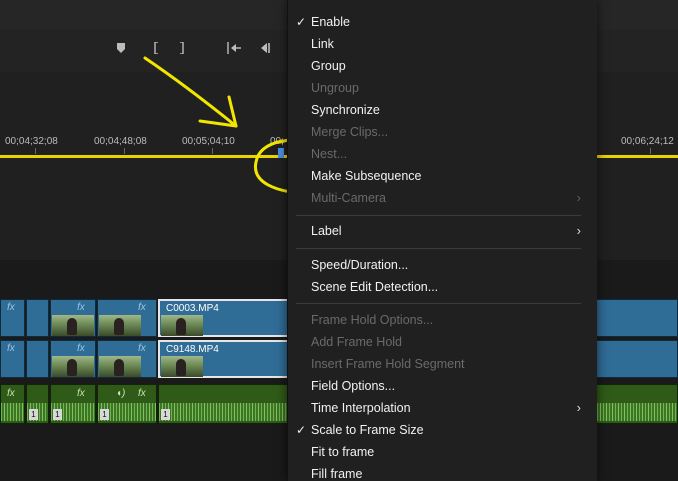 Image resolution: width=678 pixels, height=481 pixels. What do you see at coordinates (322, 44) in the screenshot?
I see `menu-item-link: Link` at bounding box center [322, 44].